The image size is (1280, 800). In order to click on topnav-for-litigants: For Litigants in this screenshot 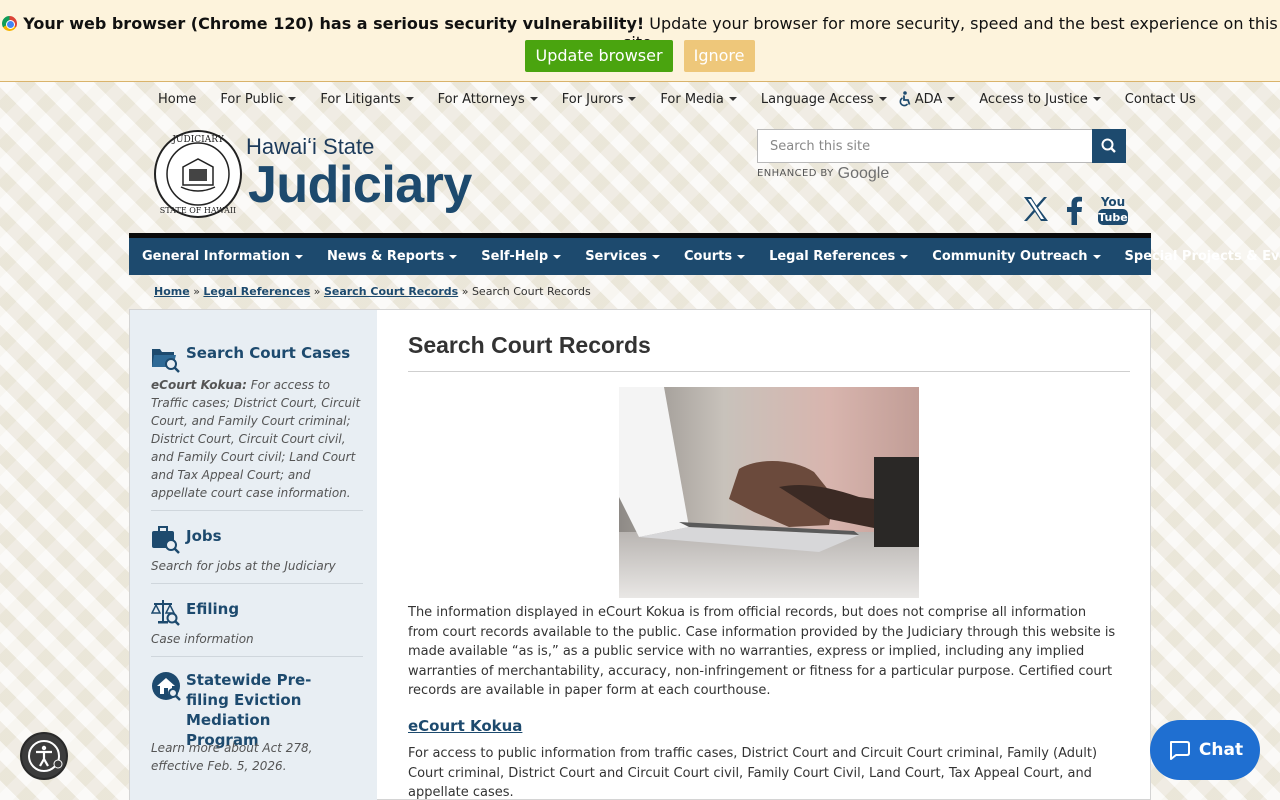, I will do `click(367, 99)`.